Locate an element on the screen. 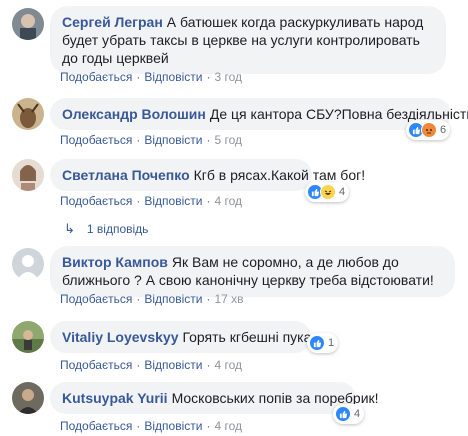 Image resolution: width=468 pixels, height=436 pixels. haha-icon is located at coordinates (328, 192).